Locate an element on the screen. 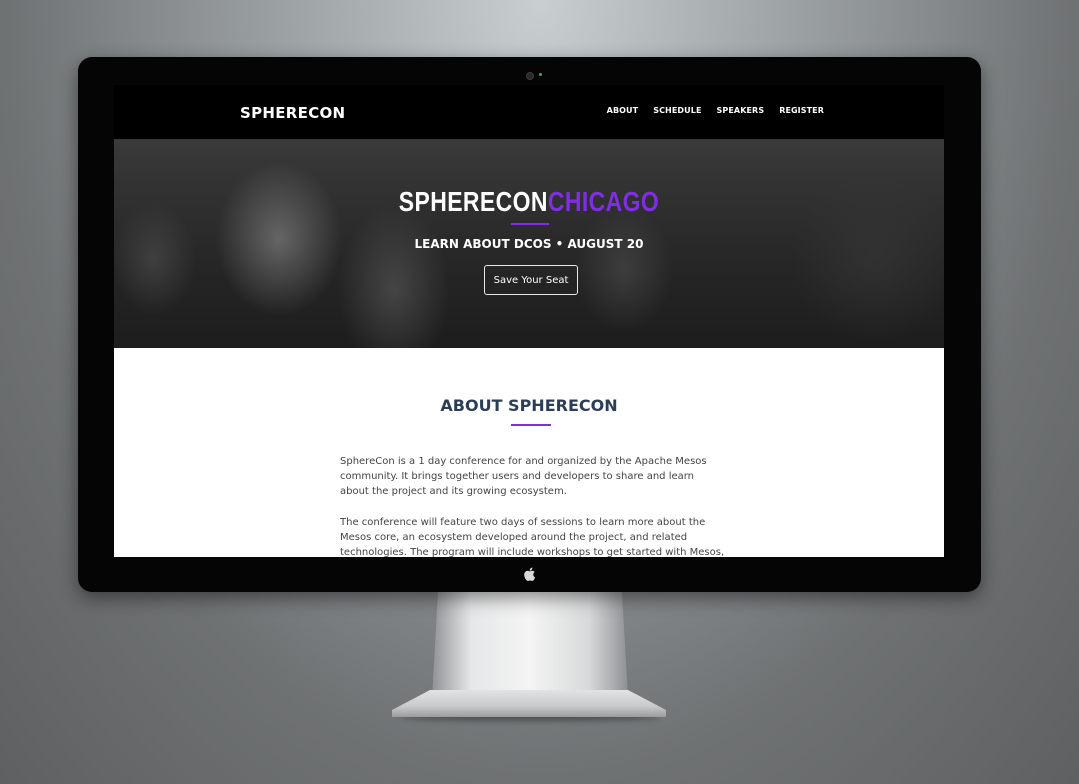 The height and width of the screenshot is (784, 1079). save-your-seat-button: Save Your Seat is located at coordinates (531, 280).